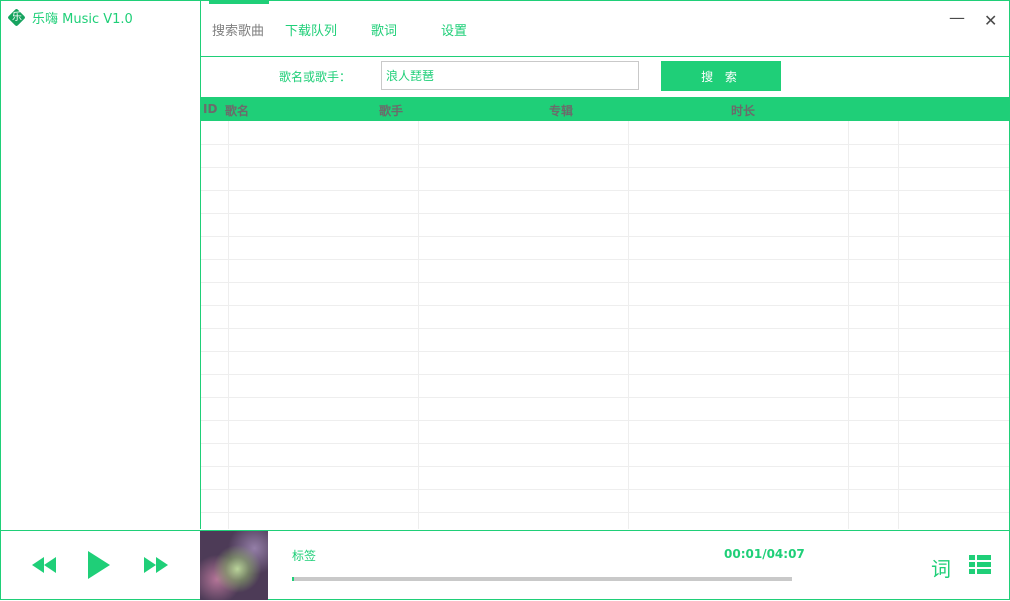  Describe the element at coordinates (82, 19) in the screenshot. I see `app-title: 乐嗨 Music V1.0` at that location.